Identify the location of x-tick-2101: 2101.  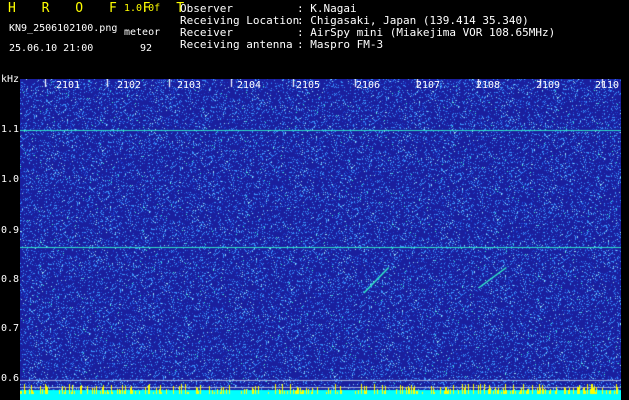
(68, 85).